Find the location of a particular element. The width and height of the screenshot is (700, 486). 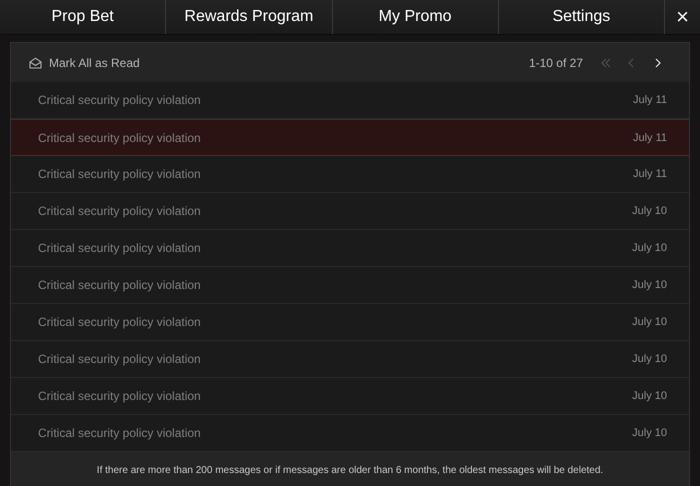

page-range: 1-10 of 27 is located at coordinates (555, 63).